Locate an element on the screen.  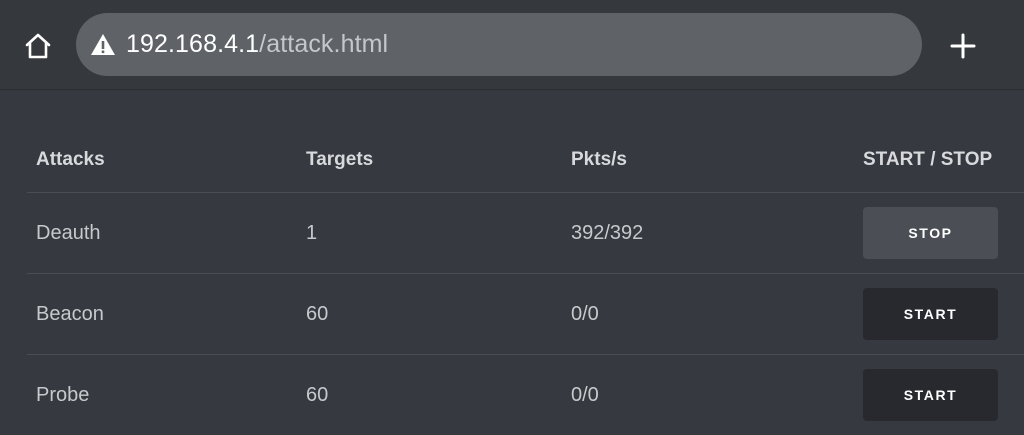
button-cell: STOP is located at coordinates (930, 233).